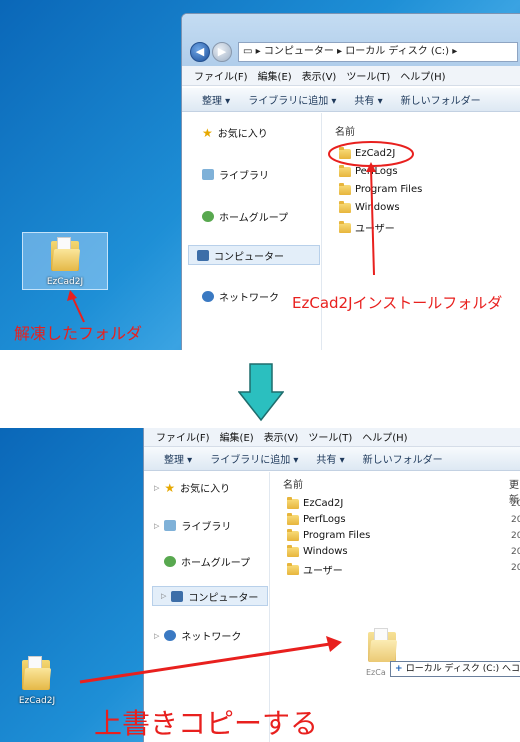 This screenshot has height=742, width=520. I want to click on overwrite-annotation: 上書きコピーする, so click(206, 723).